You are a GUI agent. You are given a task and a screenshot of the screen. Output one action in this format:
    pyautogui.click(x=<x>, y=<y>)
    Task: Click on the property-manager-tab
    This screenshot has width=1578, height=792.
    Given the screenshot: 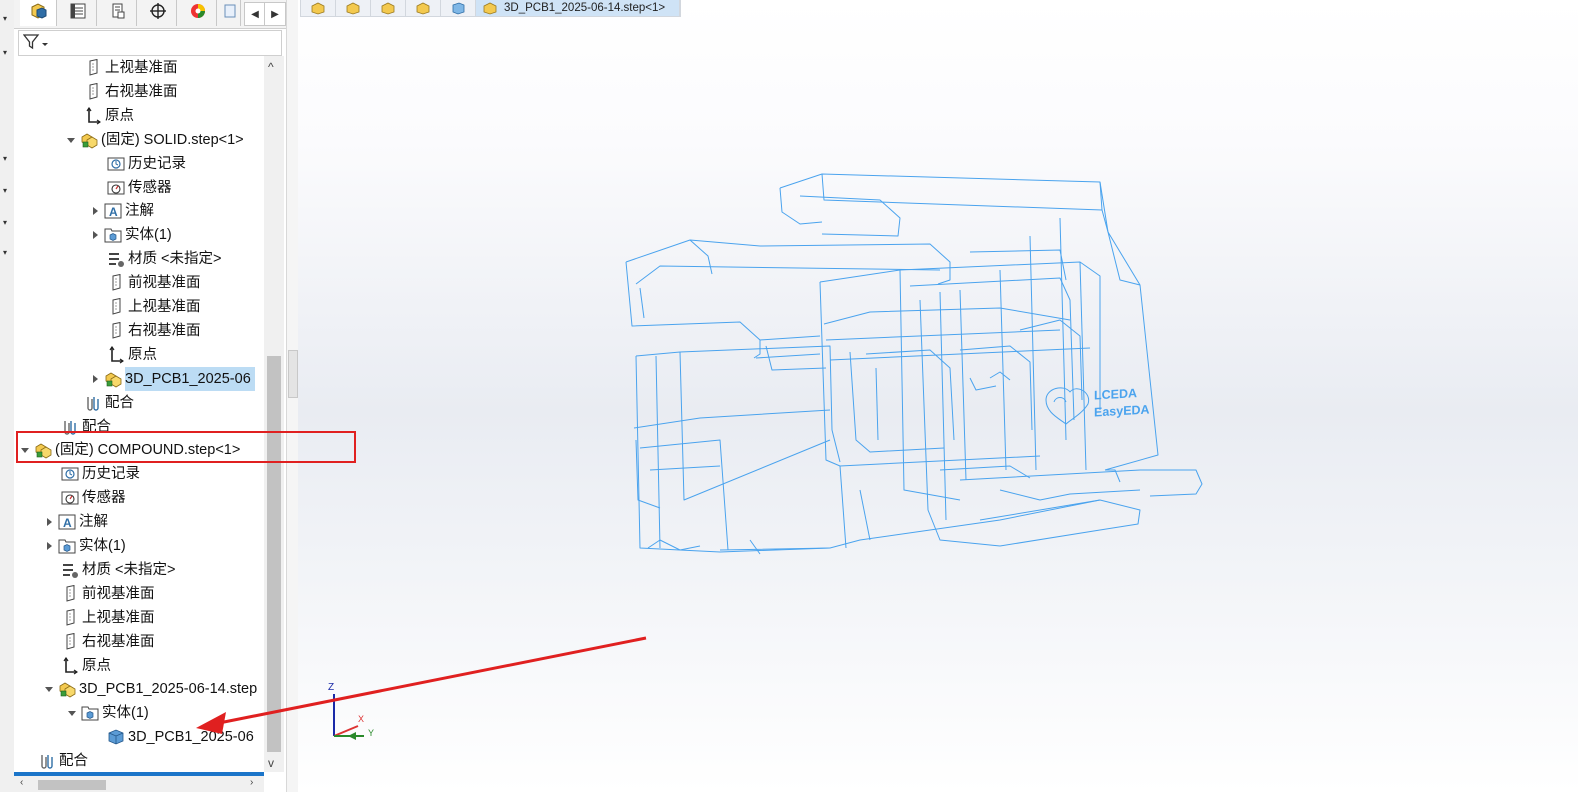 What is the action you would take?
    pyautogui.click(x=78, y=13)
    